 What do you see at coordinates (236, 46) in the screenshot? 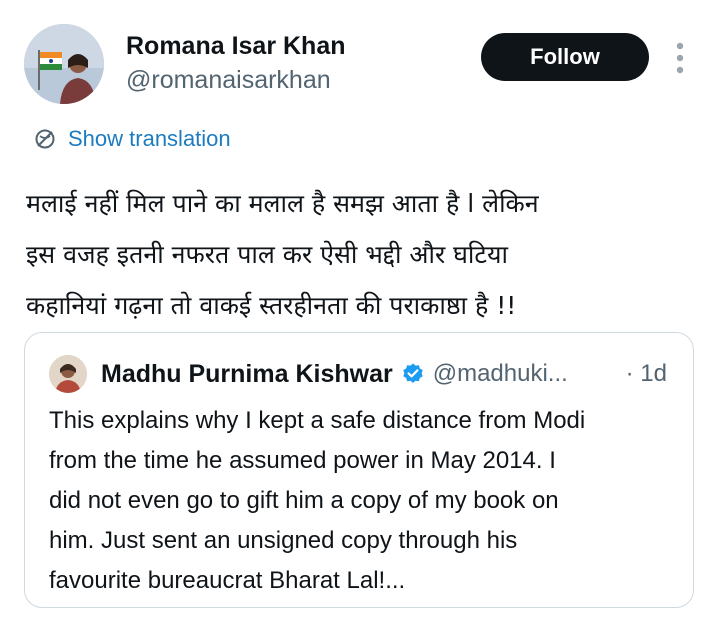
I see `author-name: Romana Isar Khan` at bounding box center [236, 46].